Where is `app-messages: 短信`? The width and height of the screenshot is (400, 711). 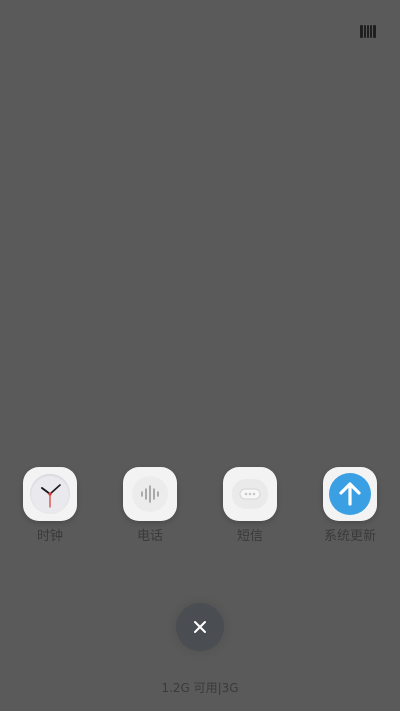 app-messages: 短信 is located at coordinates (250, 506).